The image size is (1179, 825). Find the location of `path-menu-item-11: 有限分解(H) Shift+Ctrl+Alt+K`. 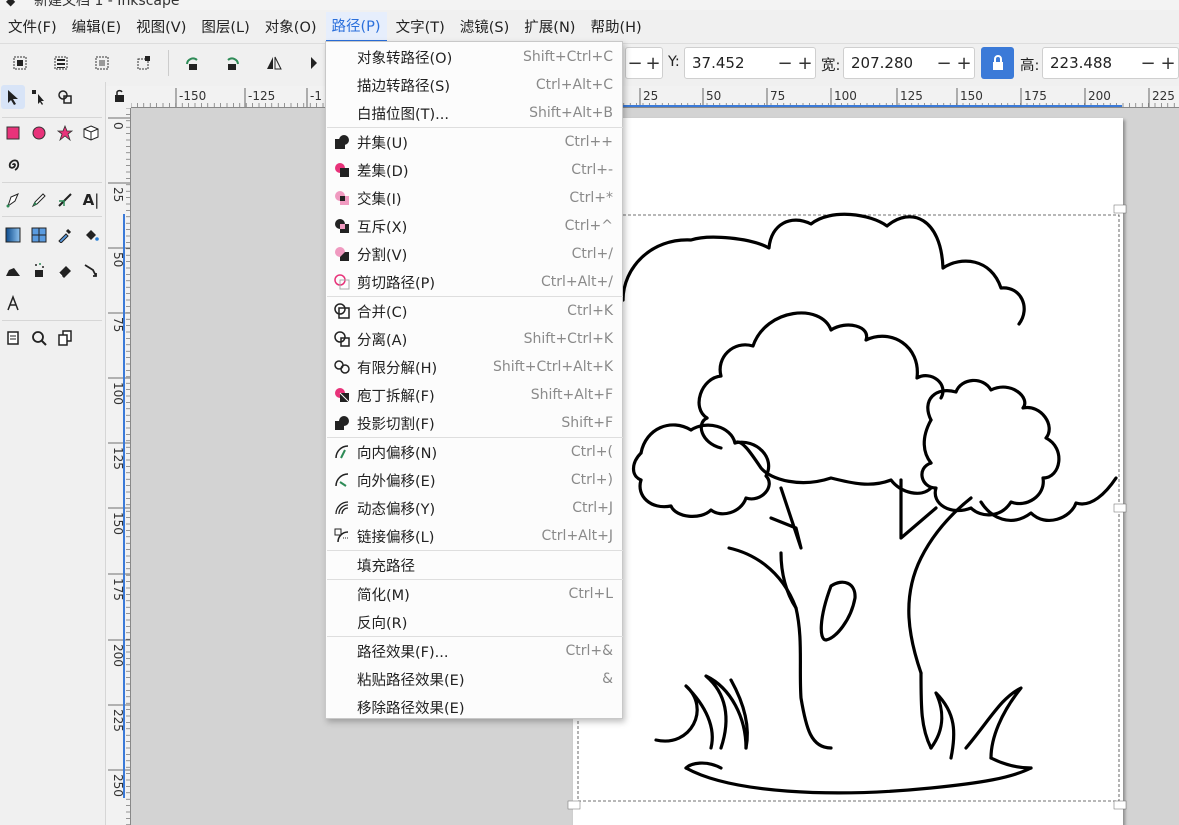

path-menu-item-11: 有限分解(H) Shift+Ctrl+Alt+K is located at coordinates (474, 367).